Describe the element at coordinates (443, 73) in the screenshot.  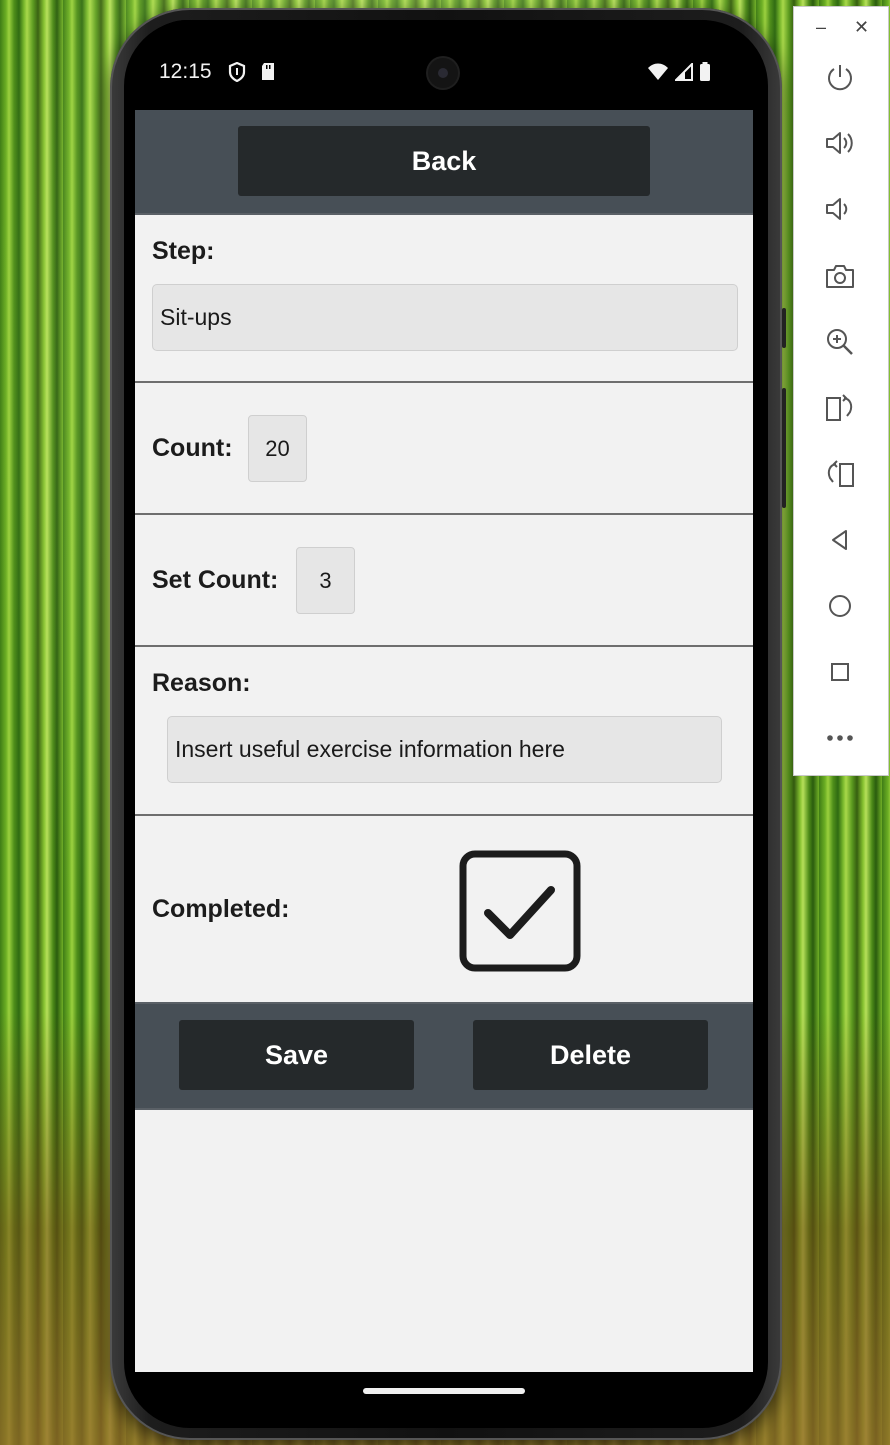
I see `front-camera` at that location.